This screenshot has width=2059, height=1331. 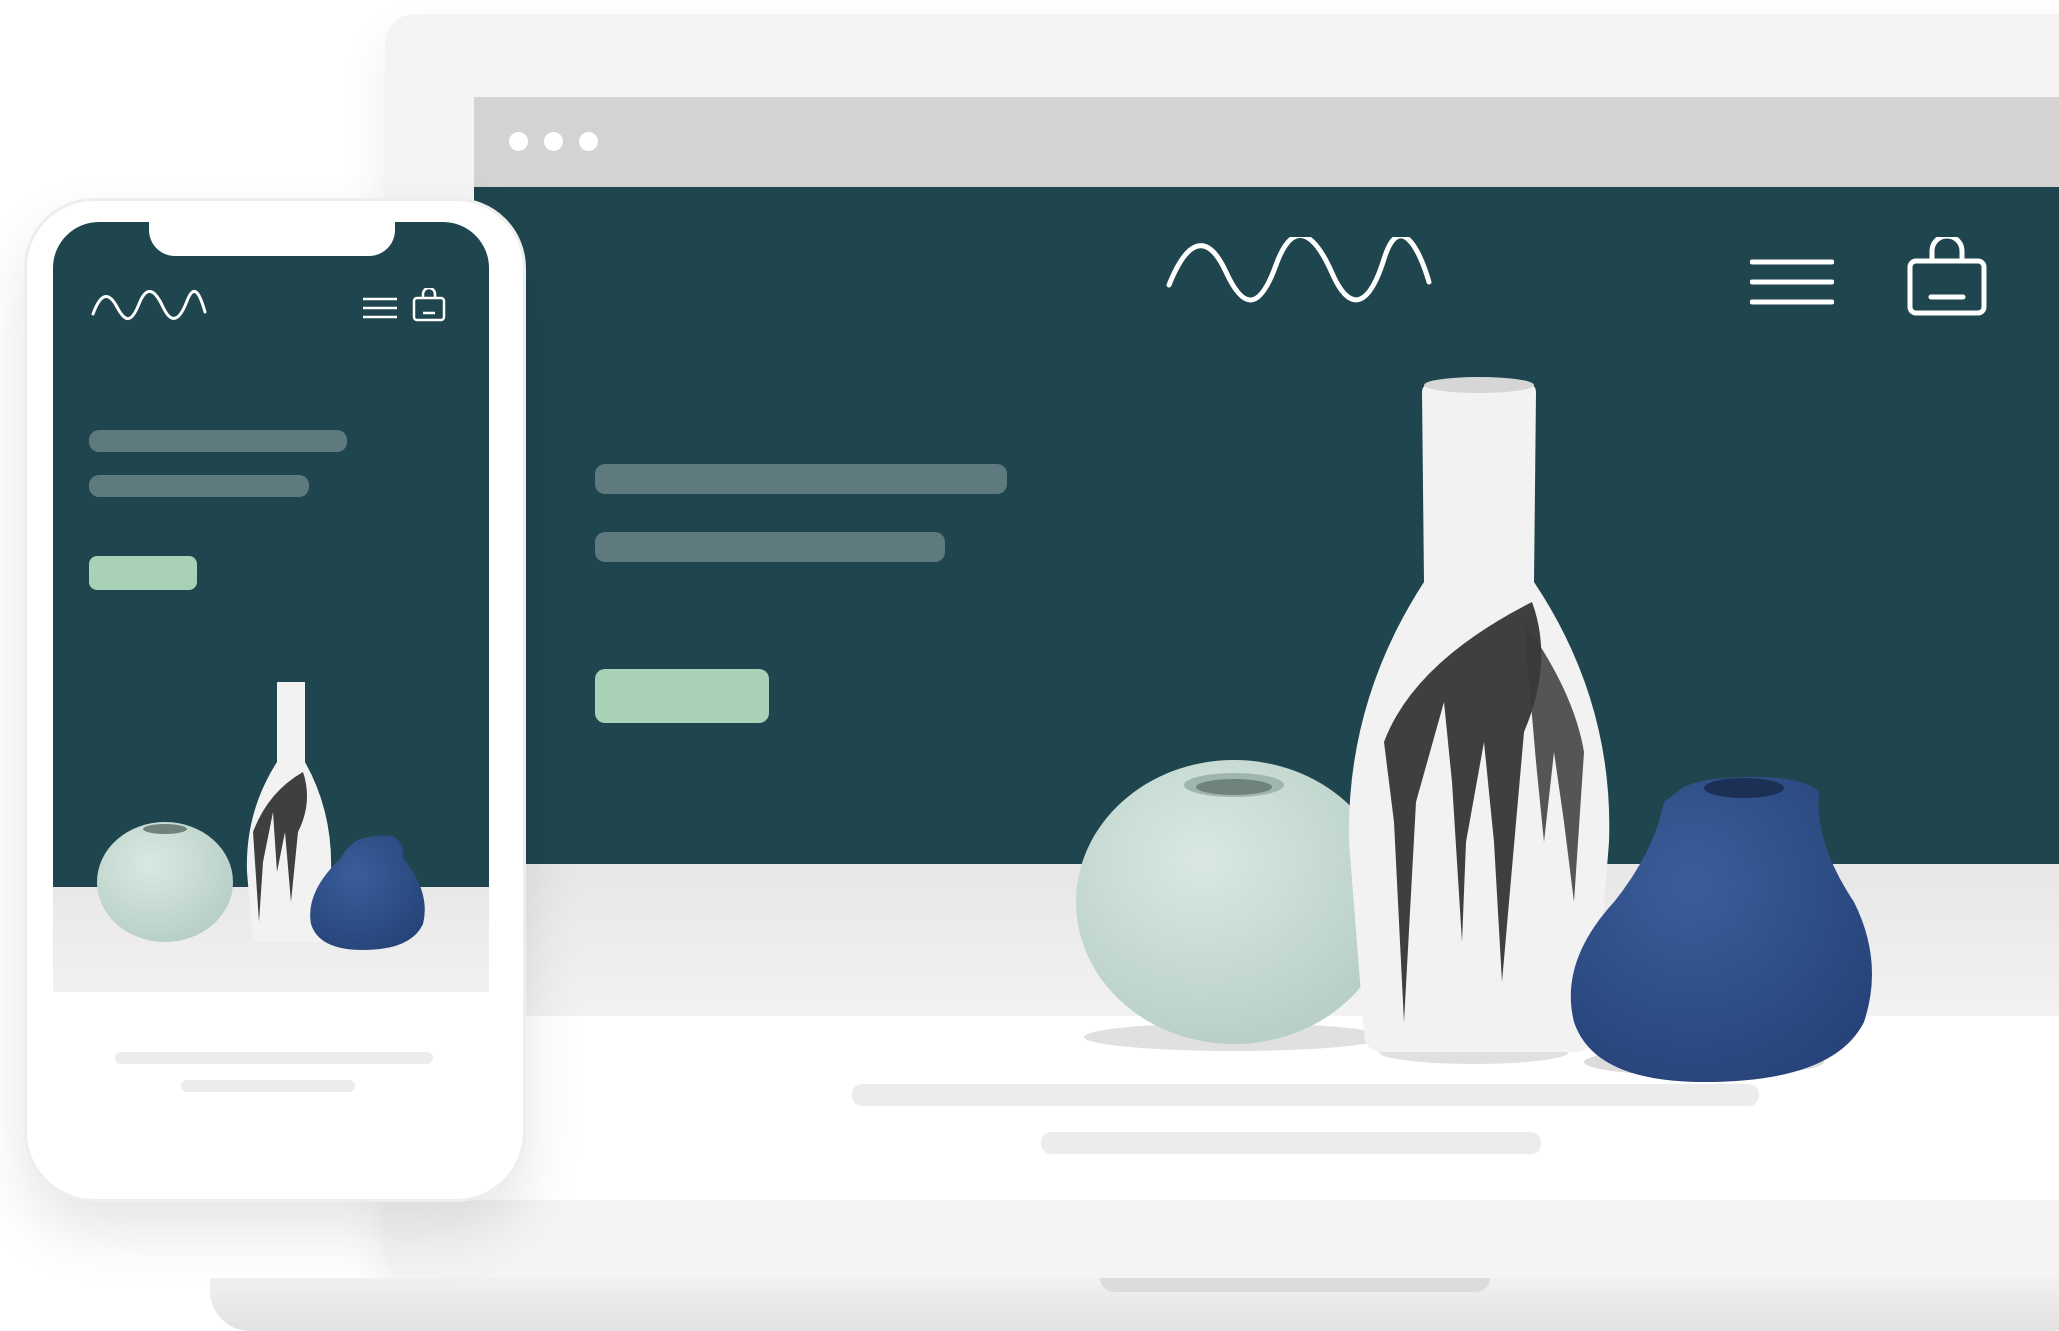 What do you see at coordinates (429, 305) in the screenshot?
I see `shopping-bag-icon` at bounding box center [429, 305].